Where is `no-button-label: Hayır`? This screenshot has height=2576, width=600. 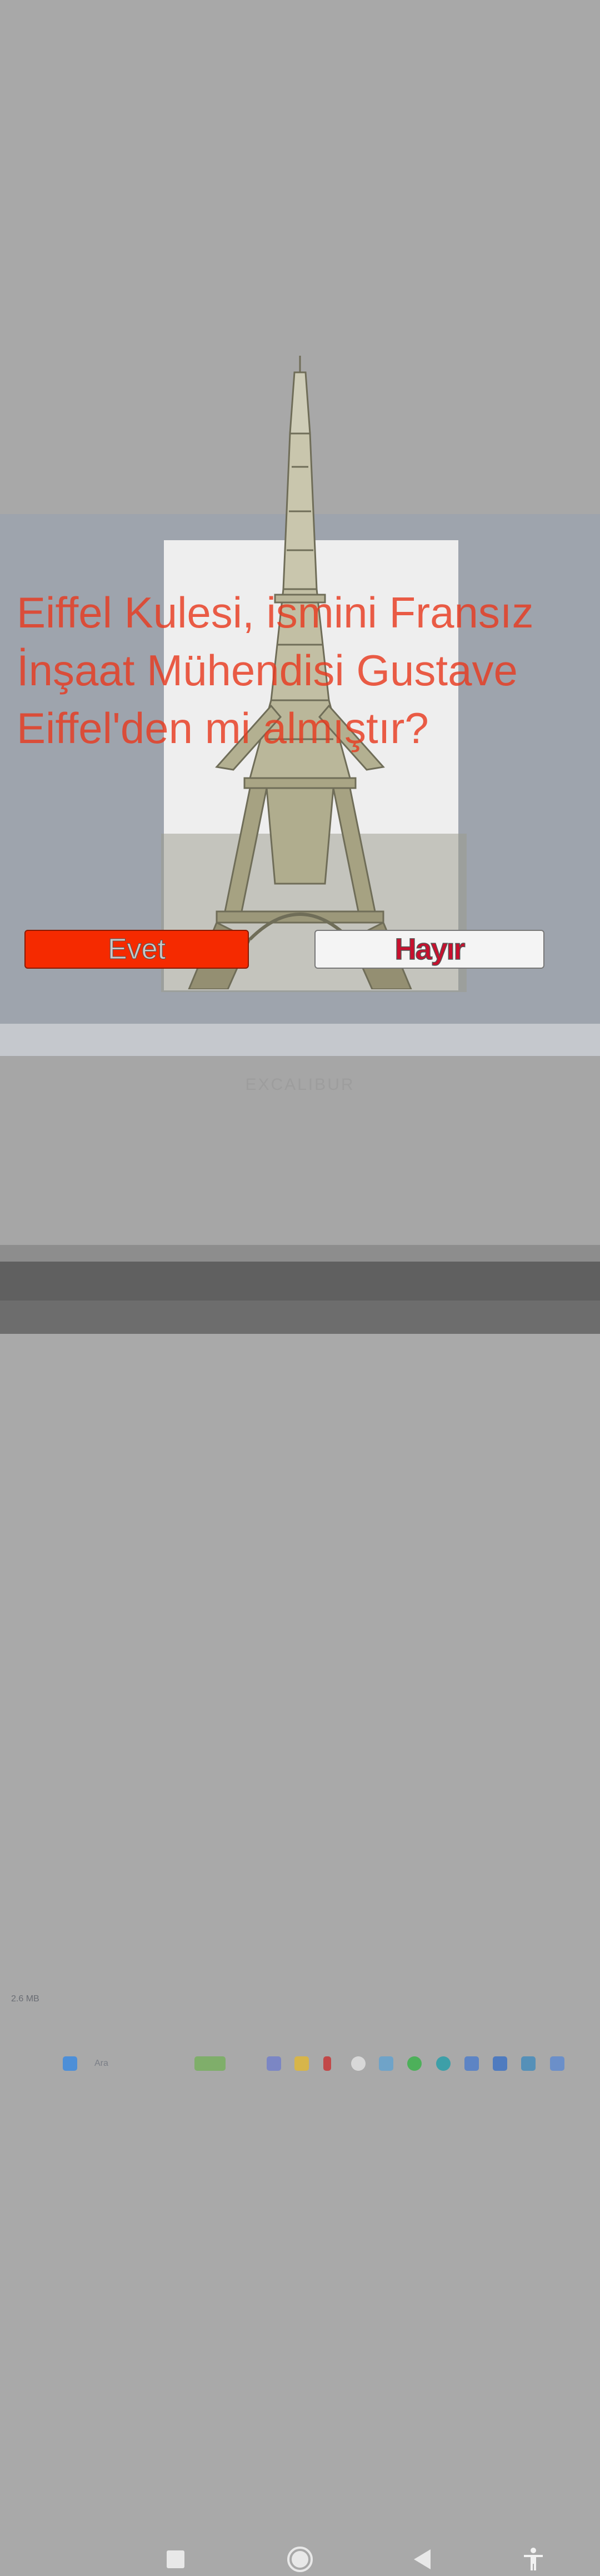
no-button-label: Hayır is located at coordinates (430, 949).